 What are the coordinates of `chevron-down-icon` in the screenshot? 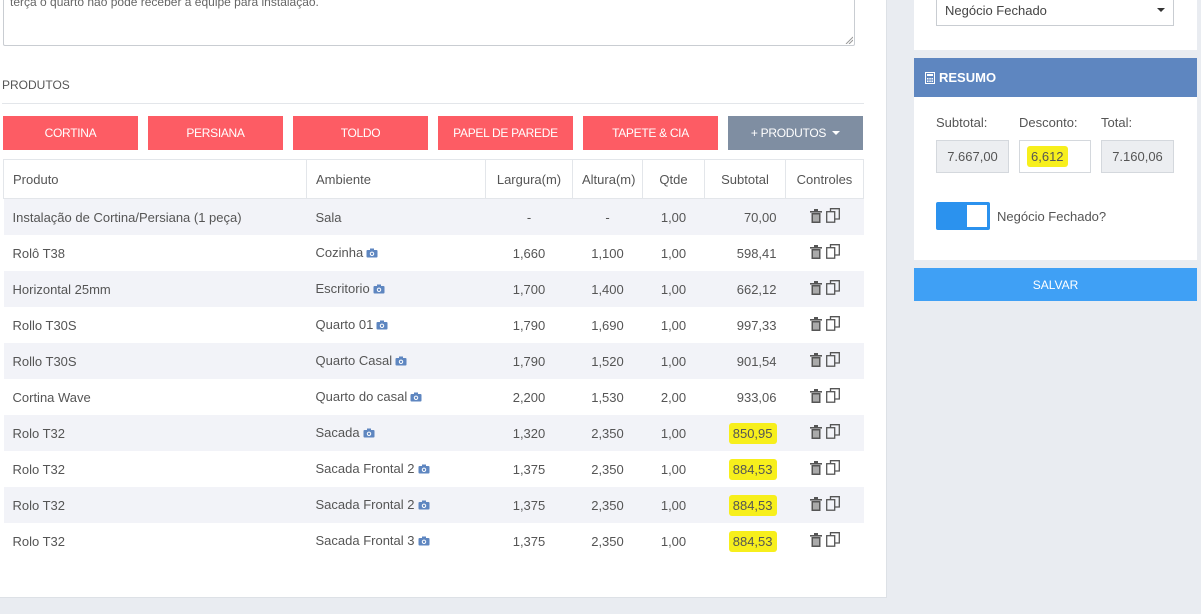 It's located at (1161, 10).